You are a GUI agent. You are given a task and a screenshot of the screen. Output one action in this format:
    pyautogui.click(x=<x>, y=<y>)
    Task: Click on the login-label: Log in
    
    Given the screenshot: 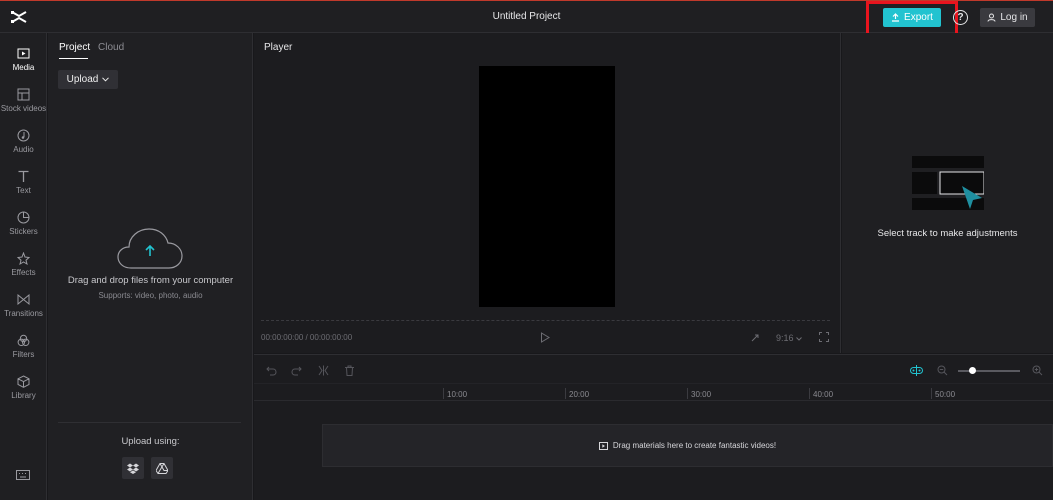 What is the action you would take?
    pyautogui.click(x=1014, y=17)
    